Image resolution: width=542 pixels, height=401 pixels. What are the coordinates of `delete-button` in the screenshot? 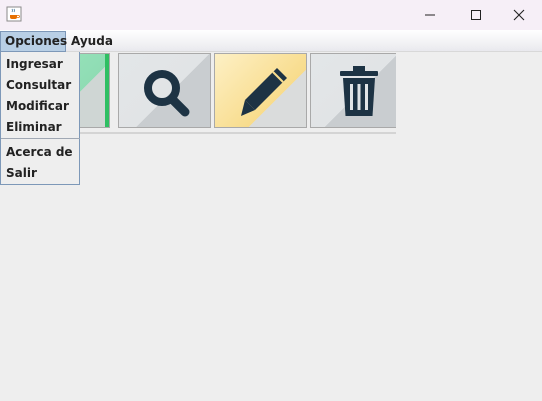 It's located at (353, 90).